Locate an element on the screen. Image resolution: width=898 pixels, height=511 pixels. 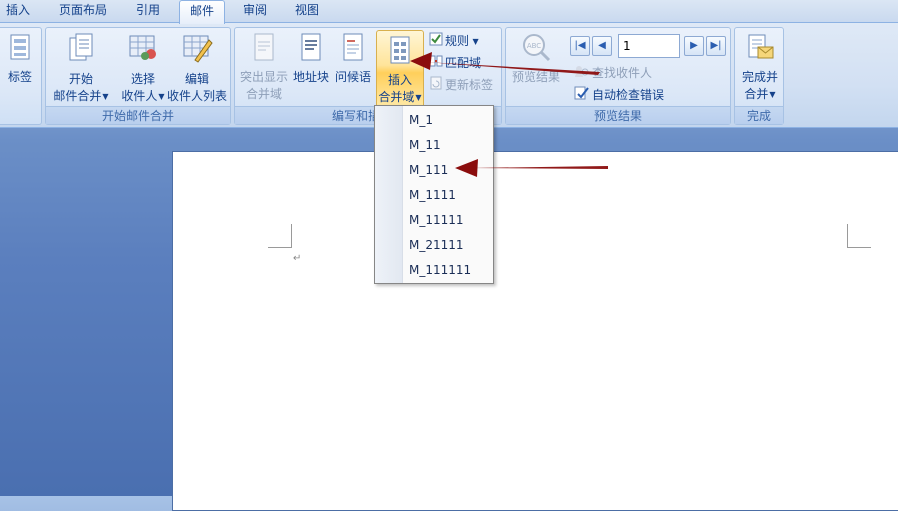
previous-record-button: ◀ is located at coordinates (602, 46).